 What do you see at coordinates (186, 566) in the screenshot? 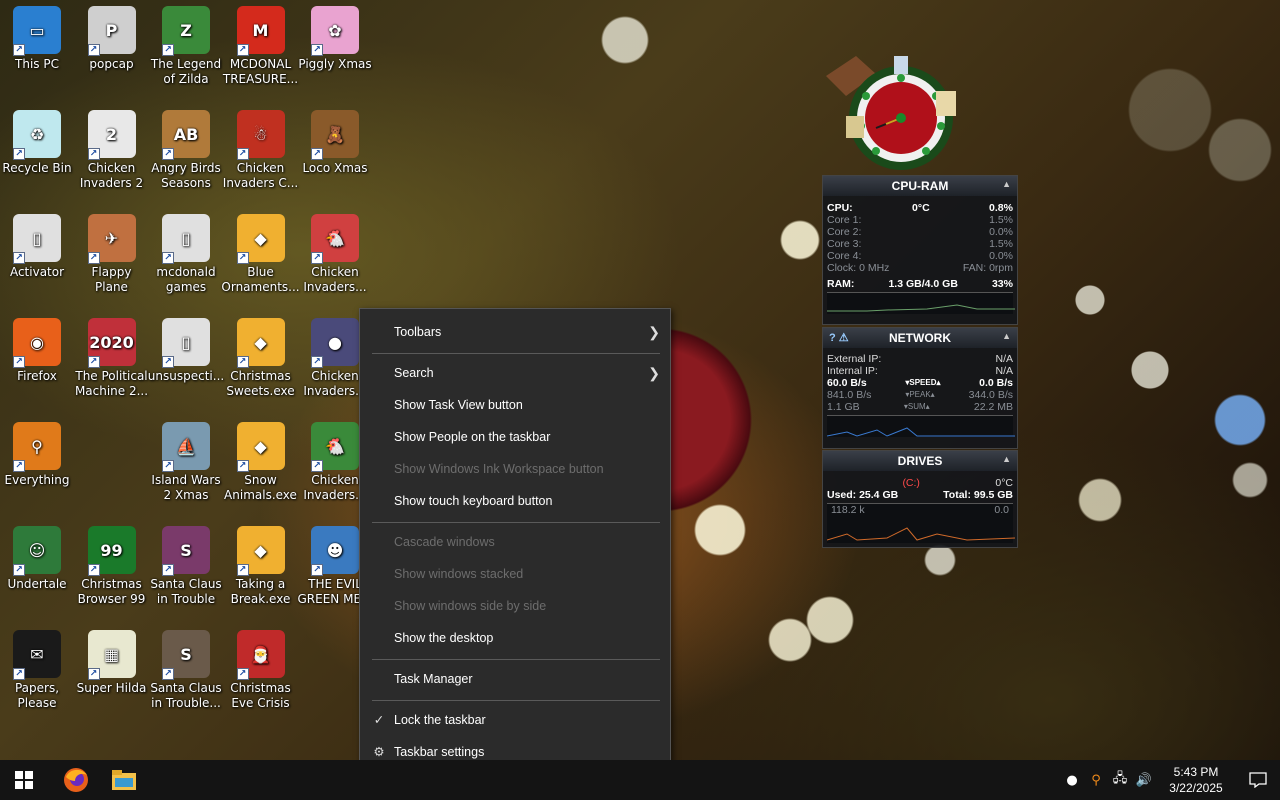
I see `desktop-icon: S ↗ Santa Claus in Trouble` at bounding box center [186, 566].